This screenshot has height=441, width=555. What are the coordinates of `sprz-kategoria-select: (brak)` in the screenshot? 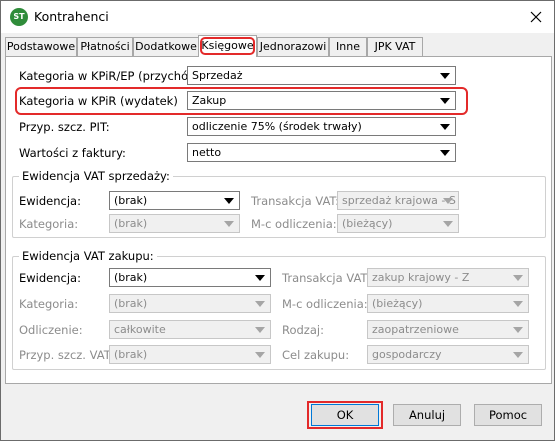 It's located at (174, 223).